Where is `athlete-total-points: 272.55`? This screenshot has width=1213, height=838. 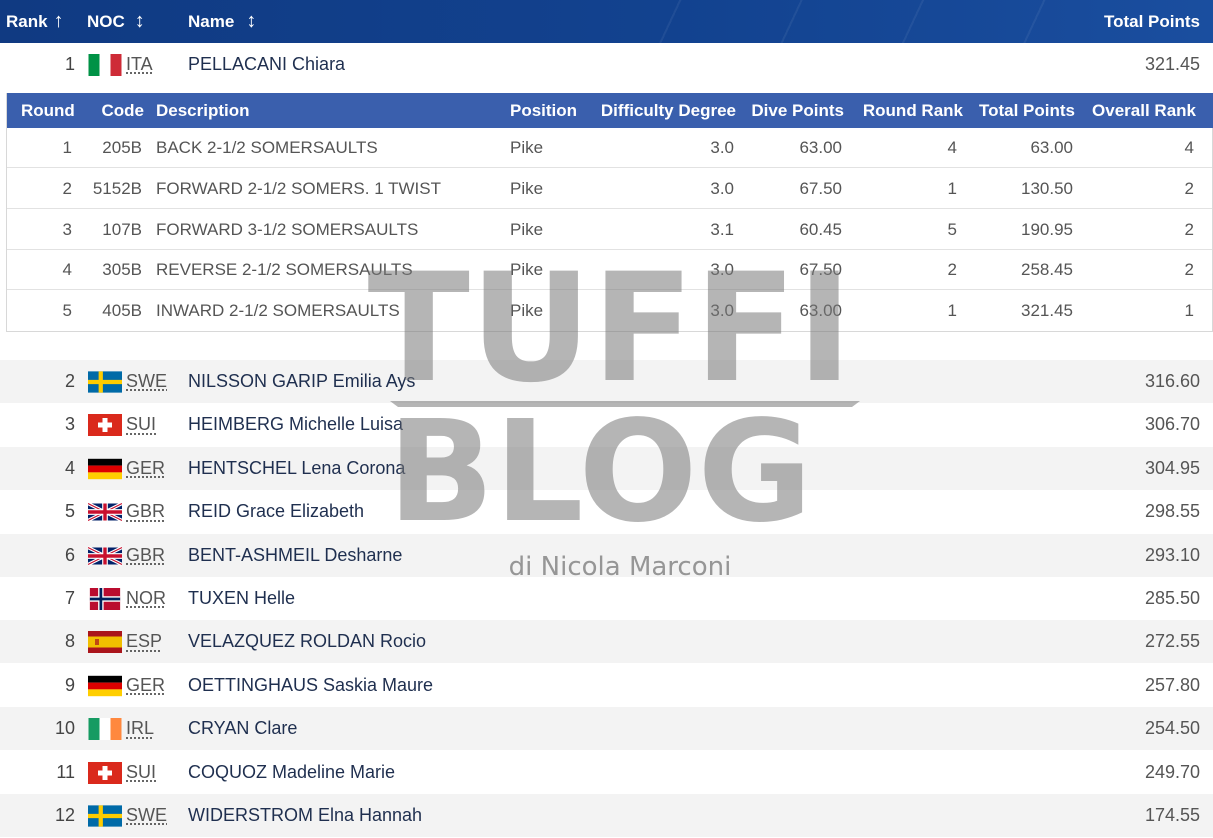 athlete-total-points: 272.55 is located at coordinates (1172, 641).